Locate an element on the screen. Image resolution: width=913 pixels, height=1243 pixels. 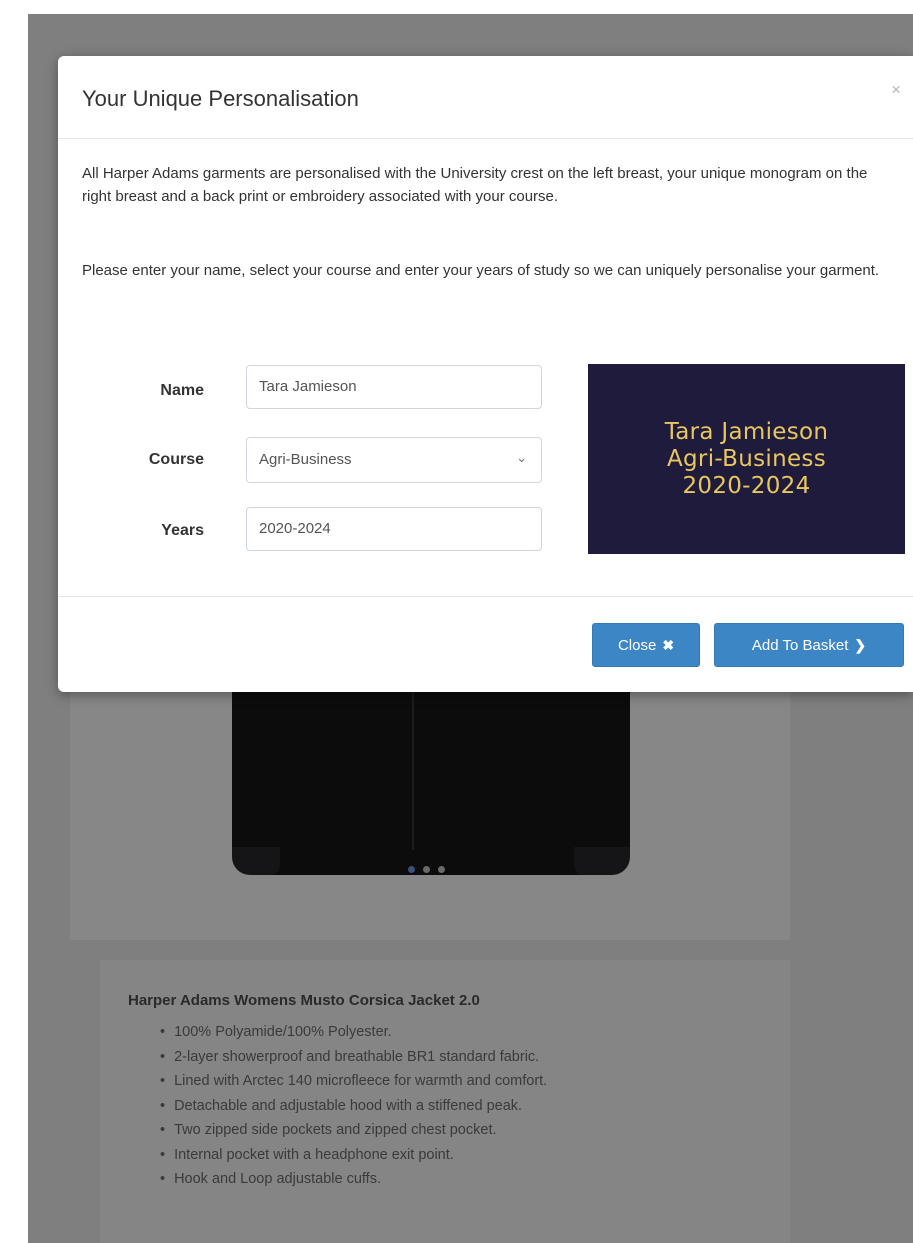
feature-item: Hook and Loop adjustable cuffs. is located at coordinates (353, 1179).